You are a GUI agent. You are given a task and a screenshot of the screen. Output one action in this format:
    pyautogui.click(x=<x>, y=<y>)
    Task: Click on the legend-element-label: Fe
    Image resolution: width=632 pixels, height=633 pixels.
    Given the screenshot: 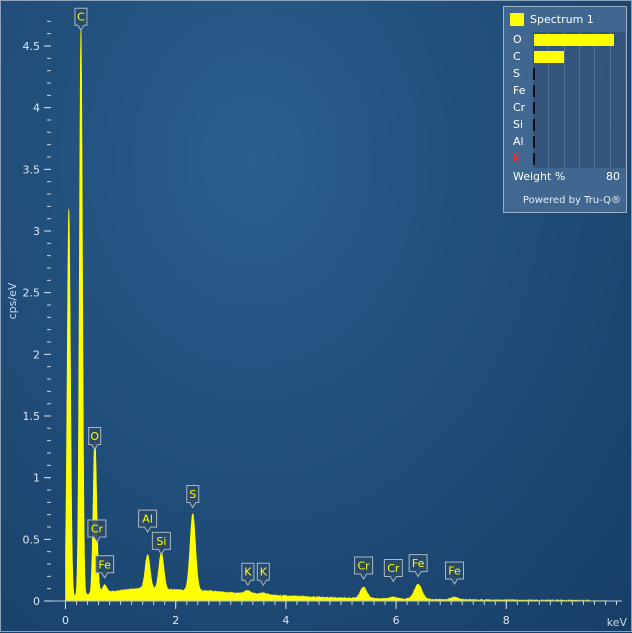 What is the action you would take?
    pyautogui.click(x=519, y=90)
    